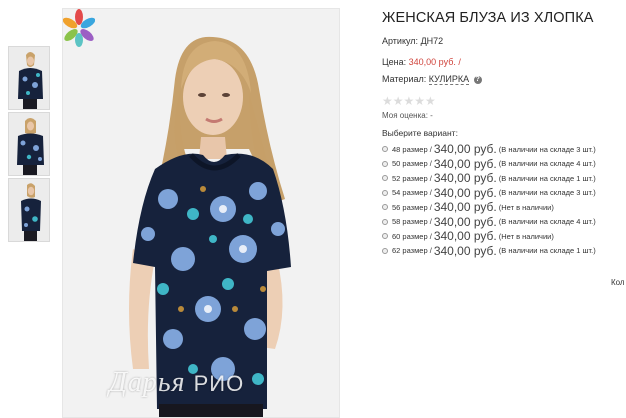  What do you see at coordinates (618, 282) in the screenshot?
I see `quantity-label-cut: Кол` at bounding box center [618, 282].